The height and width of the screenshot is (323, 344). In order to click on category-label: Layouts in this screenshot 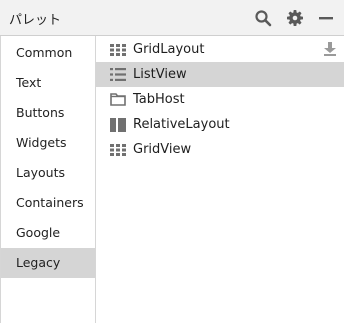, I will do `click(41, 172)`.